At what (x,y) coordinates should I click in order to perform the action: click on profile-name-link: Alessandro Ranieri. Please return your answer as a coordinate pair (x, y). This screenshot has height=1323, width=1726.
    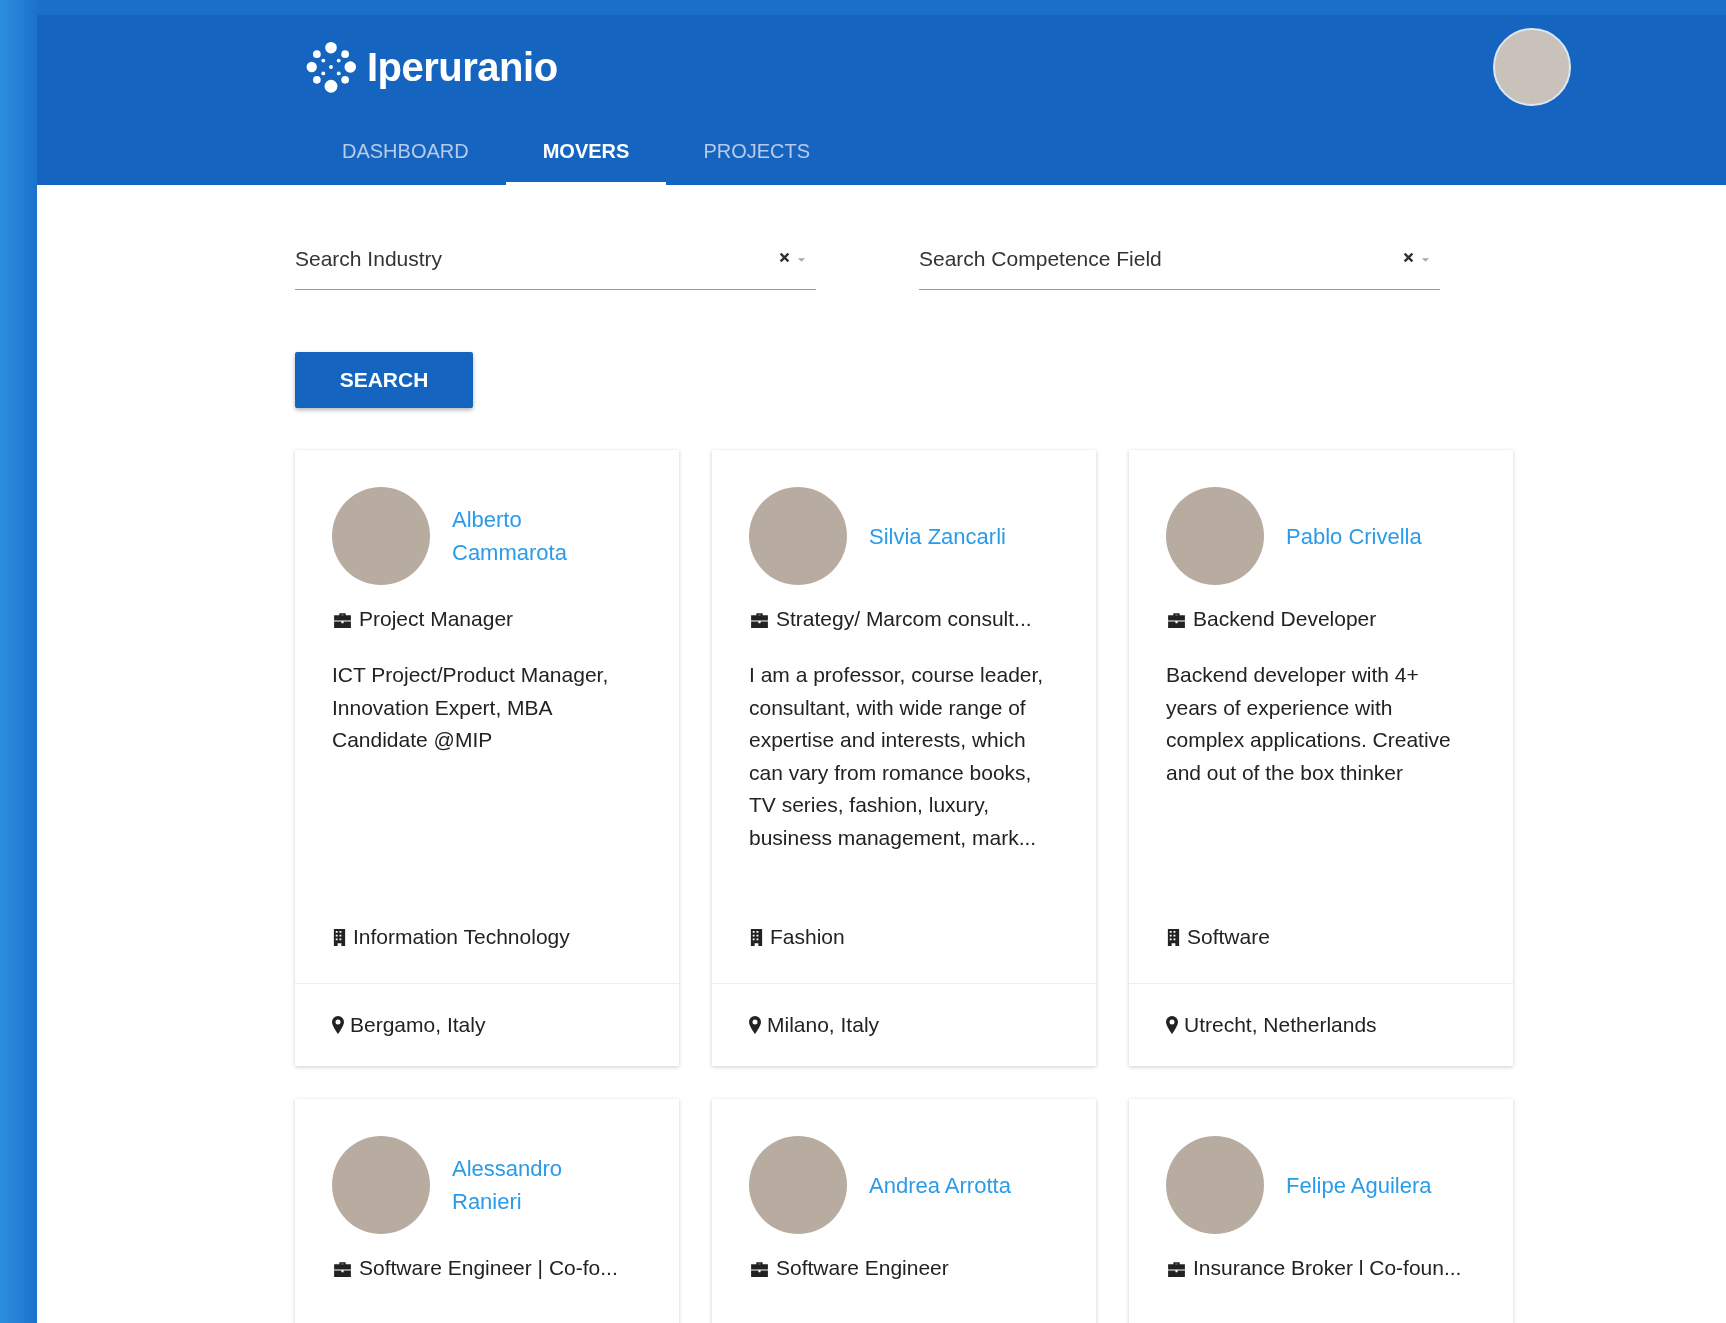
    Looking at the image, I should click on (541, 1185).